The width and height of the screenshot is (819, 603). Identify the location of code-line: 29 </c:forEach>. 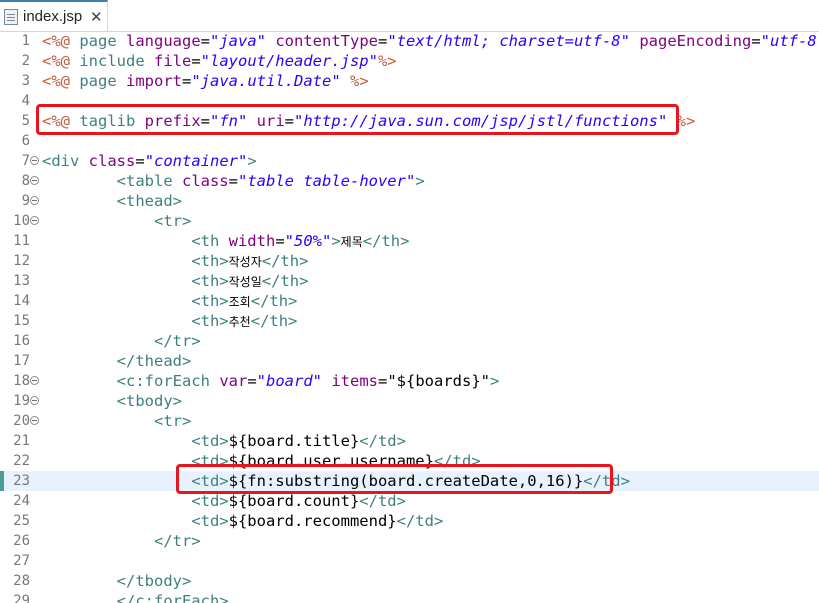
(409, 597).